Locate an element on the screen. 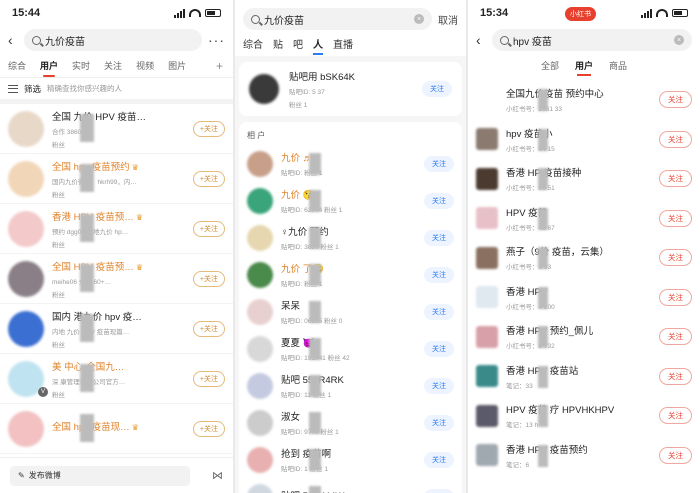 Image resolution: width=700 pixels, height=493 pixels. list-item: 九价 ♬ 贴吧ID: 粉丝 1 关注 is located at coordinates (350, 163).